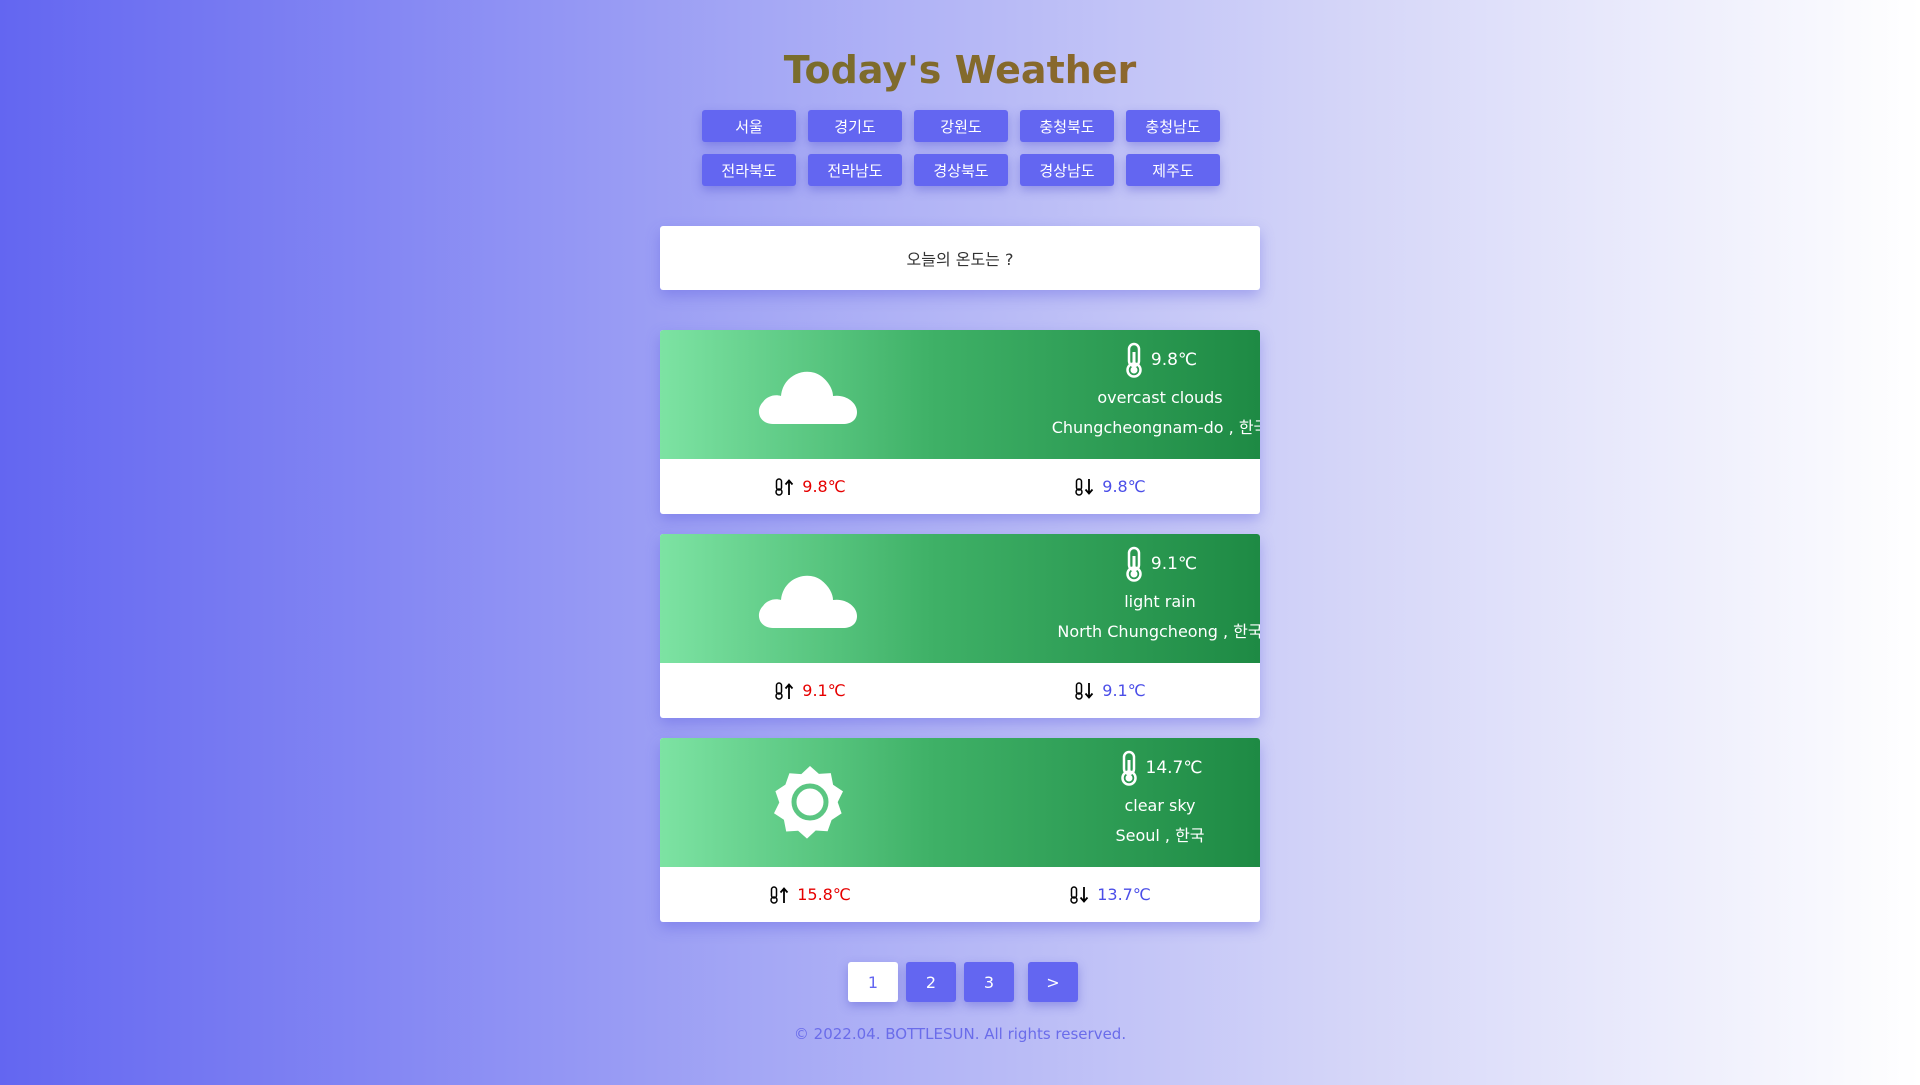  Describe the element at coordinates (1124, 894) in the screenshot. I see `min-temperature-value: 13.7℃` at that location.